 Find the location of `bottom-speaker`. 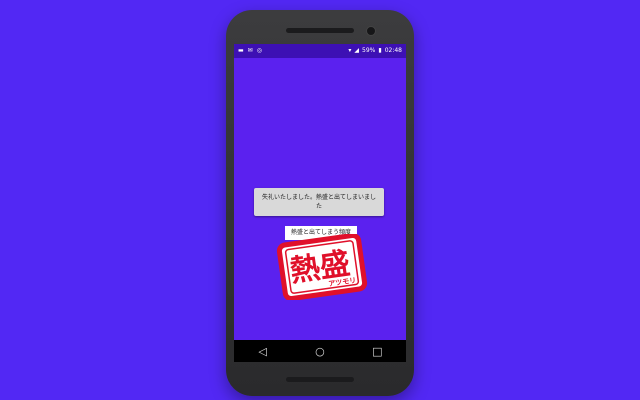

bottom-speaker is located at coordinates (320, 379).